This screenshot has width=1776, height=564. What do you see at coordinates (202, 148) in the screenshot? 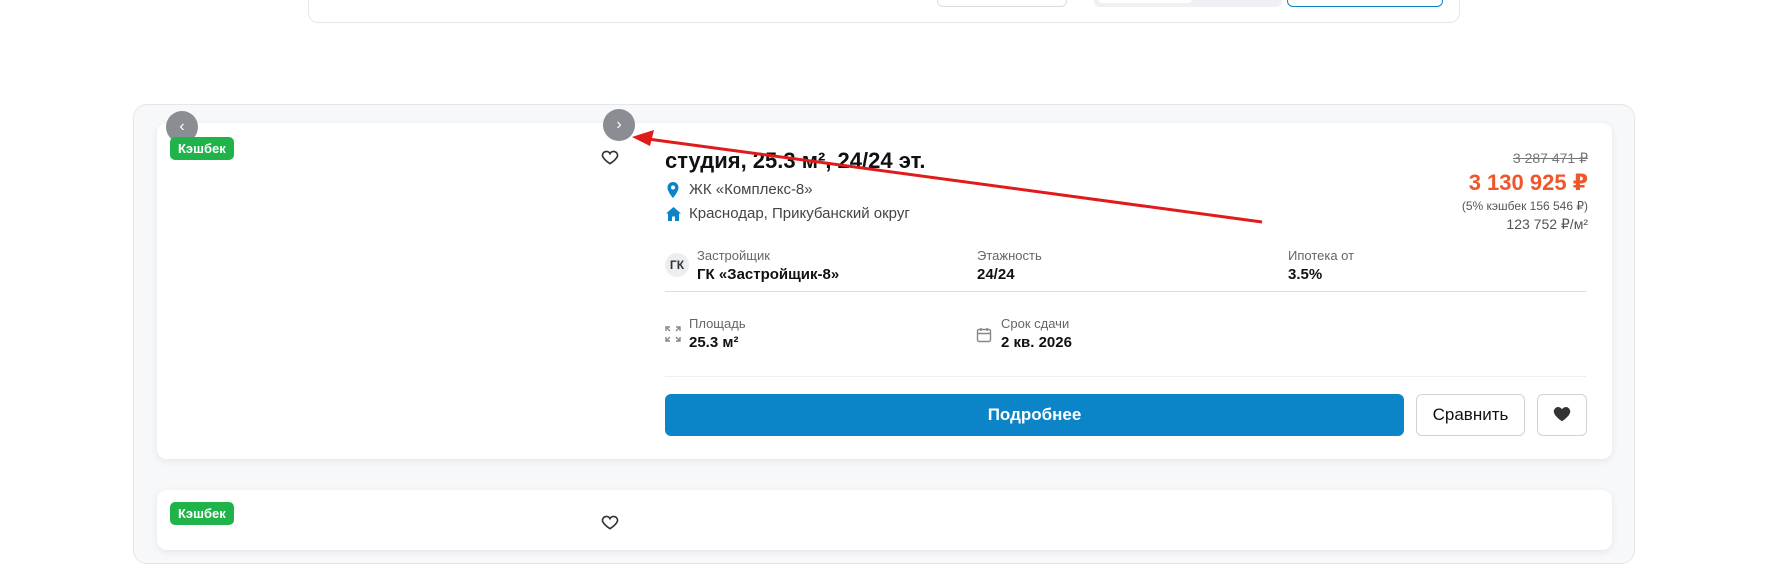
I see `cashback-badge: Кэшбек` at bounding box center [202, 148].